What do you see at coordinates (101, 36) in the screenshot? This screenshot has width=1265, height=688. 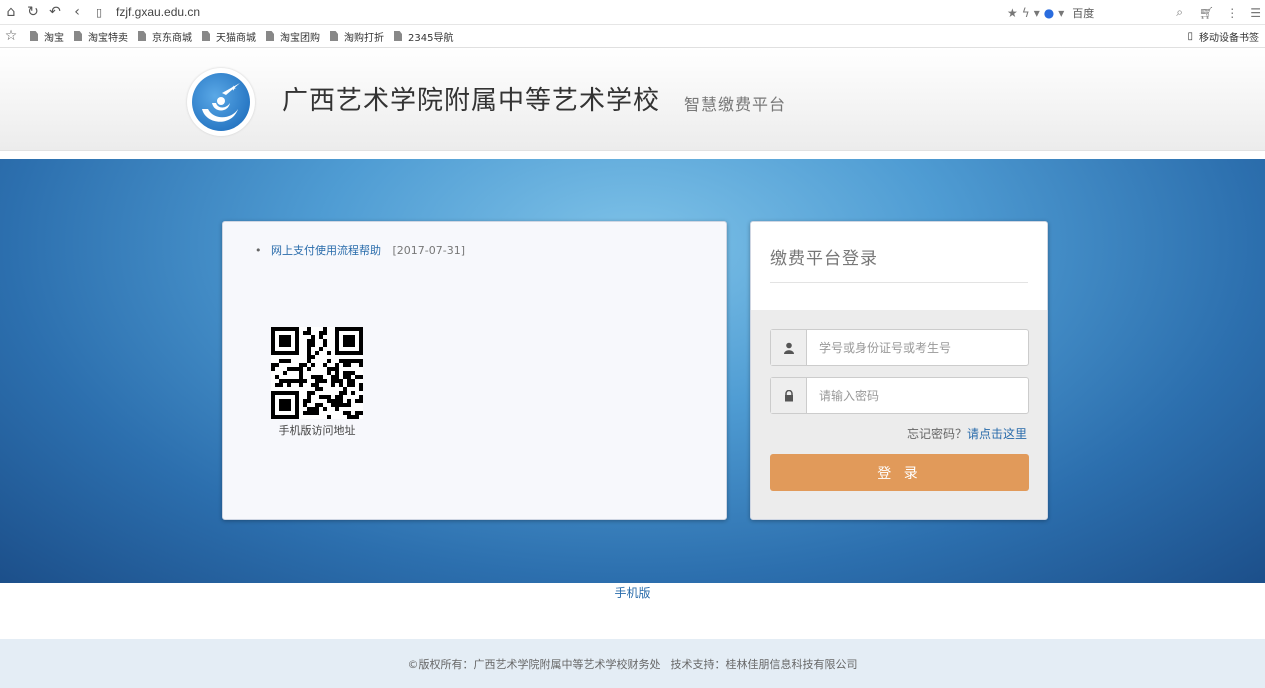 I see `bookmark-item: 淘宝特卖` at bounding box center [101, 36].